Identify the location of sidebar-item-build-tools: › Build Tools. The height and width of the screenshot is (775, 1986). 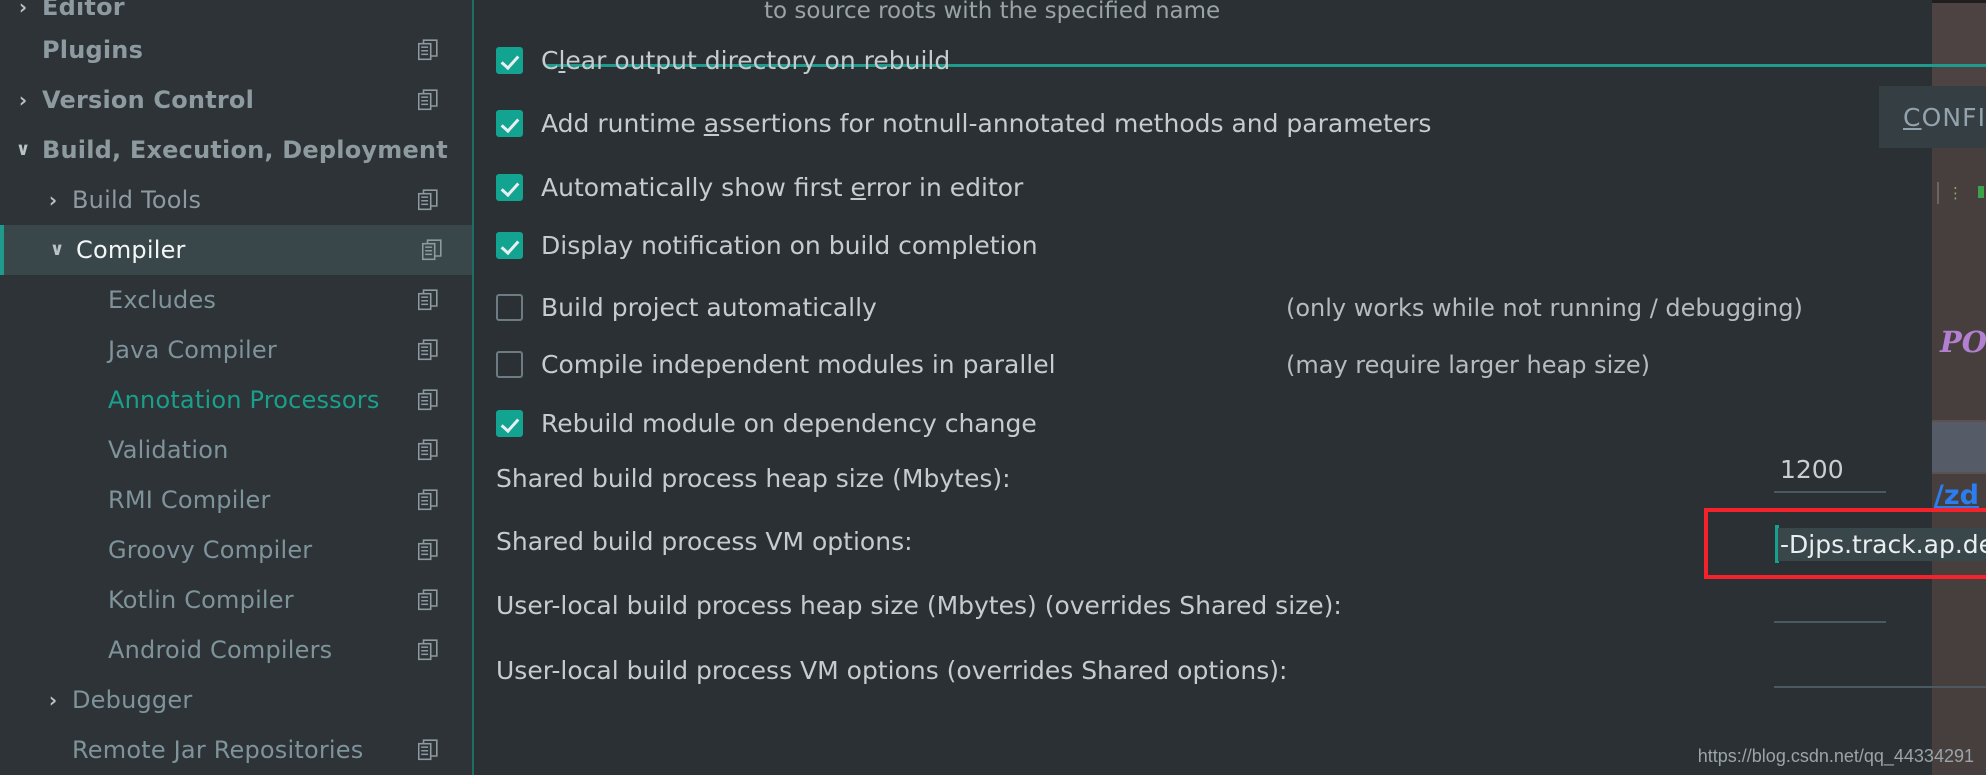
(237, 200).